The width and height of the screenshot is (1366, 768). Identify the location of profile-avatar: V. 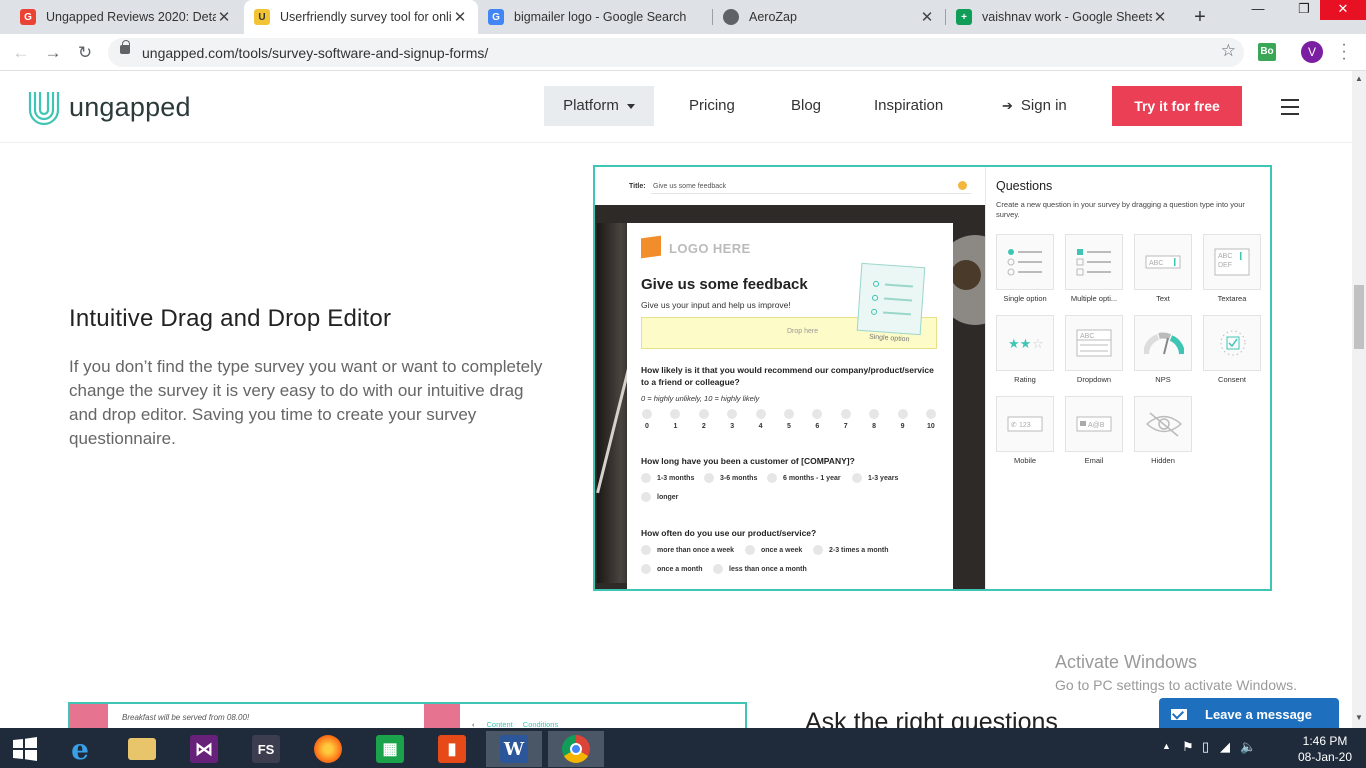
(1312, 52).